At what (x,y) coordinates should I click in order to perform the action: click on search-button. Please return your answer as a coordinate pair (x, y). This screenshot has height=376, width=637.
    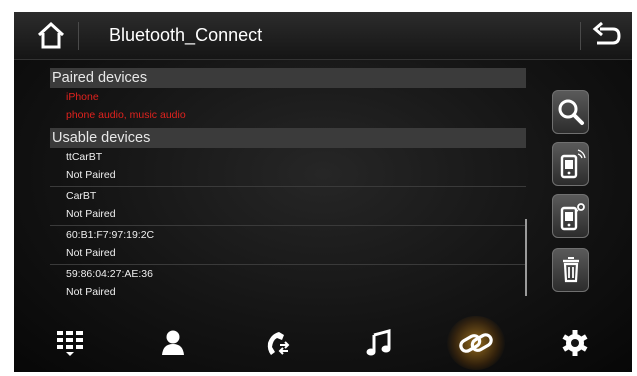
    Looking at the image, I should click on (570, 112).